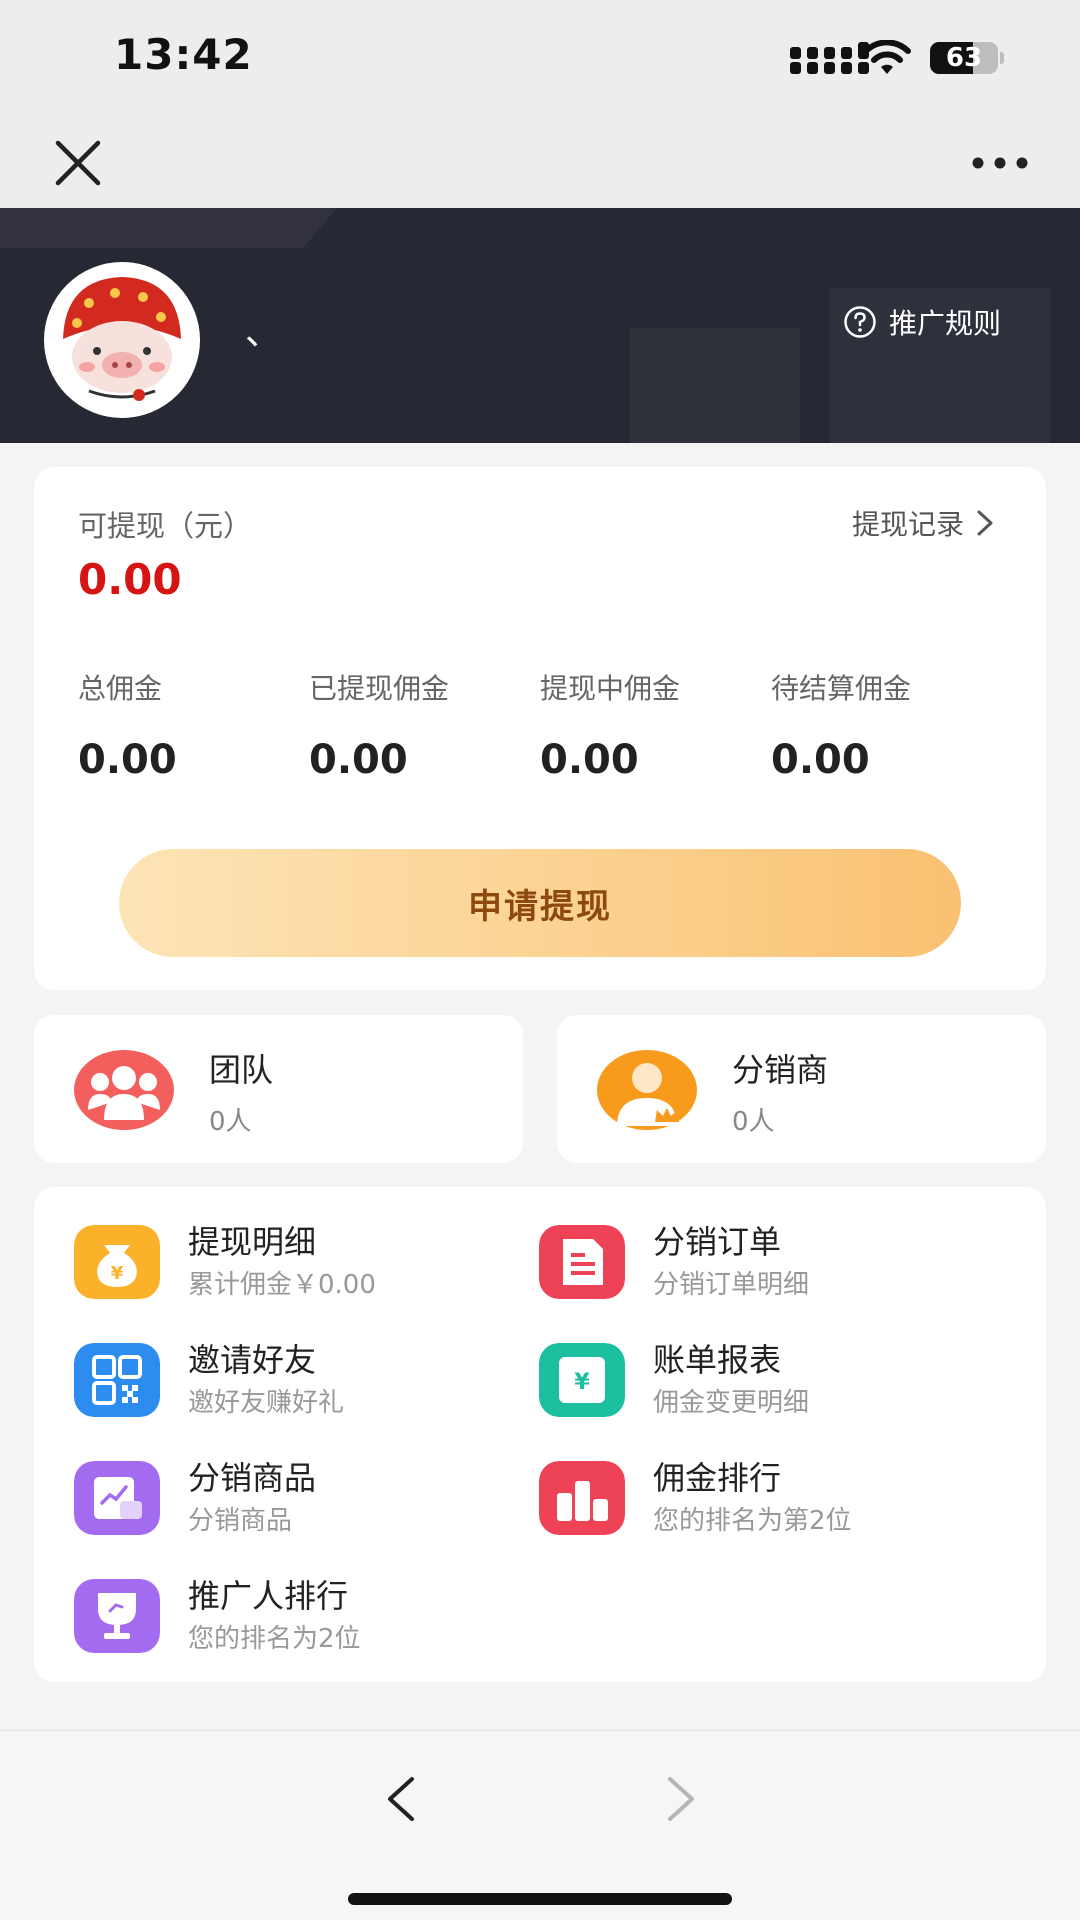 Image resolution: width=1080 pixels, height=1920 pixels. Describe the element at coordinates (610, 688) in the screenshot. I see `stat-label: 提现中佣金` at that location.